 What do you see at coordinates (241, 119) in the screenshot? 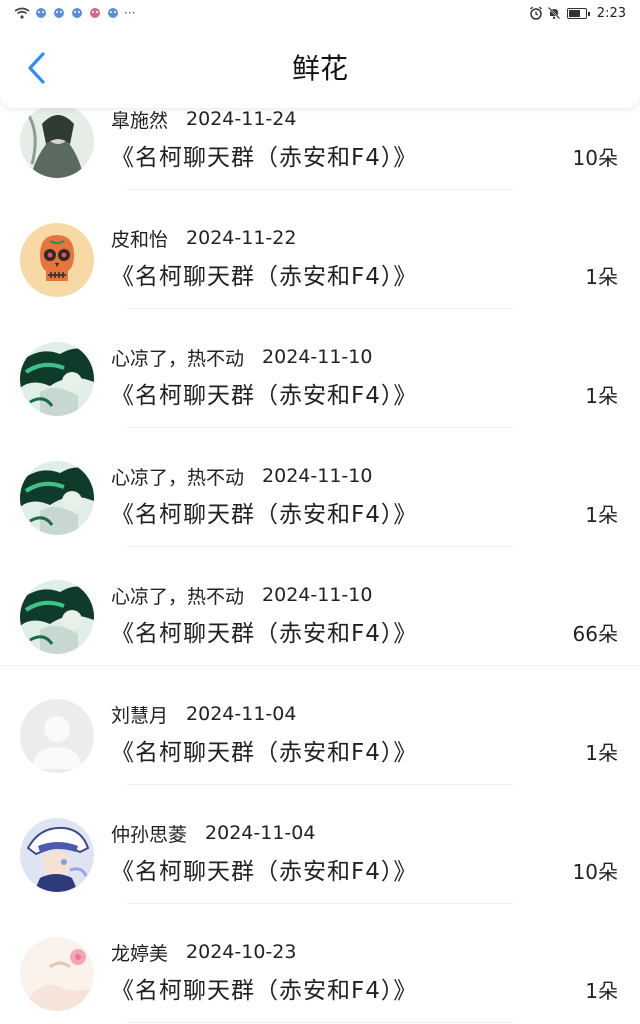
I see `sent-date: 2024-11-24` at bounding box center [241, 119].